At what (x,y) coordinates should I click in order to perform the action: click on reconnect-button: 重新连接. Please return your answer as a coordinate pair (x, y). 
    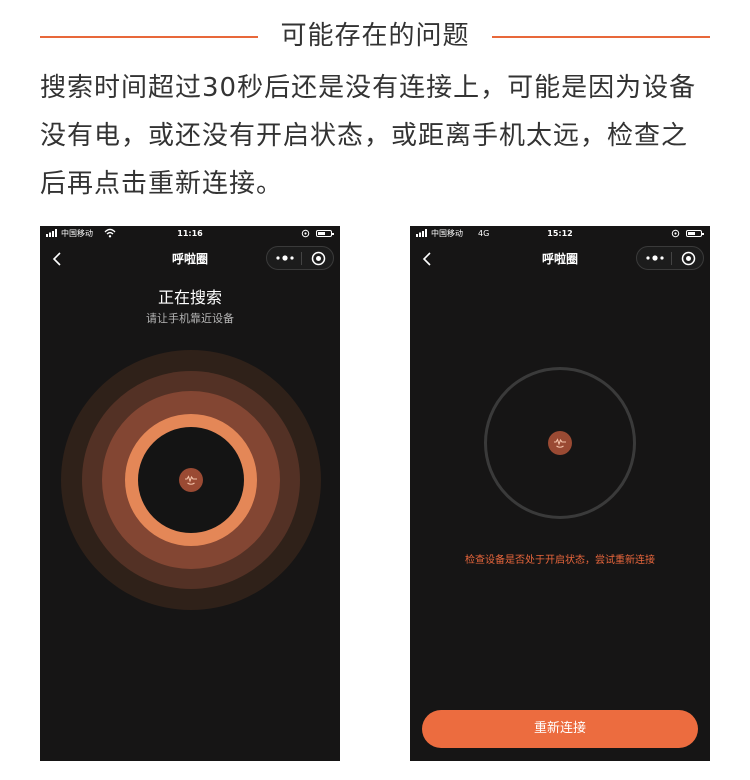
    Looking at the image, I should click on (560, 729).